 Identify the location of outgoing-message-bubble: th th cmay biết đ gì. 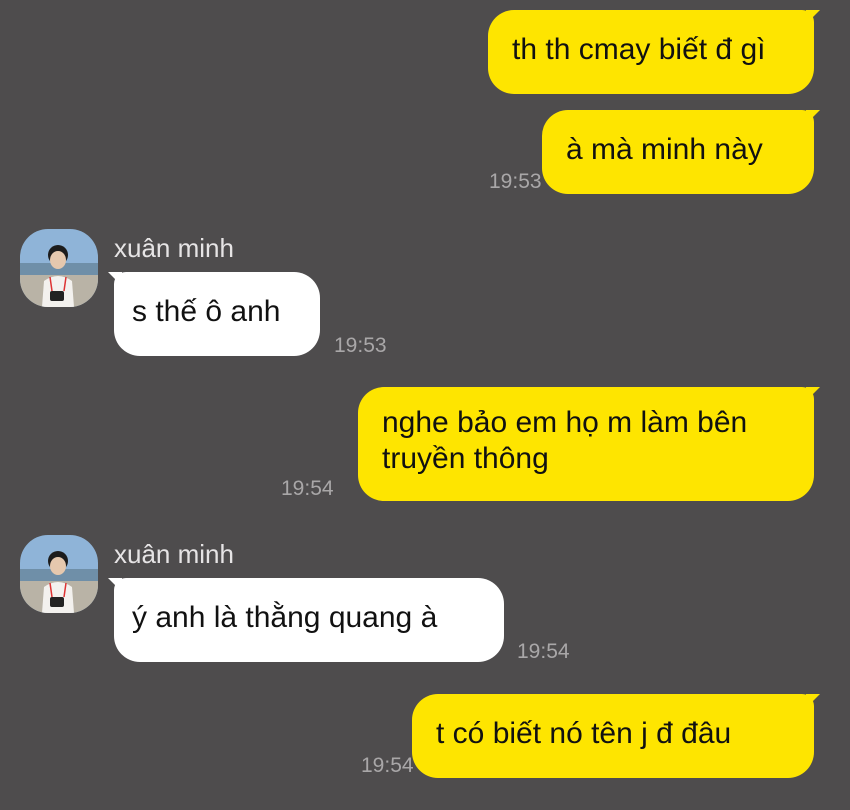
(654, 52).